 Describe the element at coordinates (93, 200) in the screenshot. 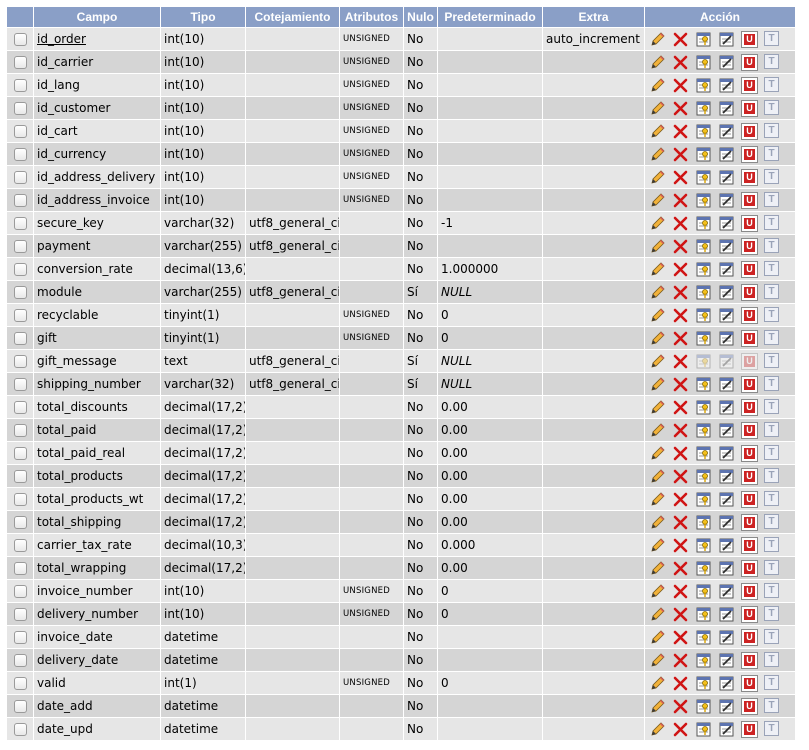

I see `field-name-link: id_address_invoice` at that location.